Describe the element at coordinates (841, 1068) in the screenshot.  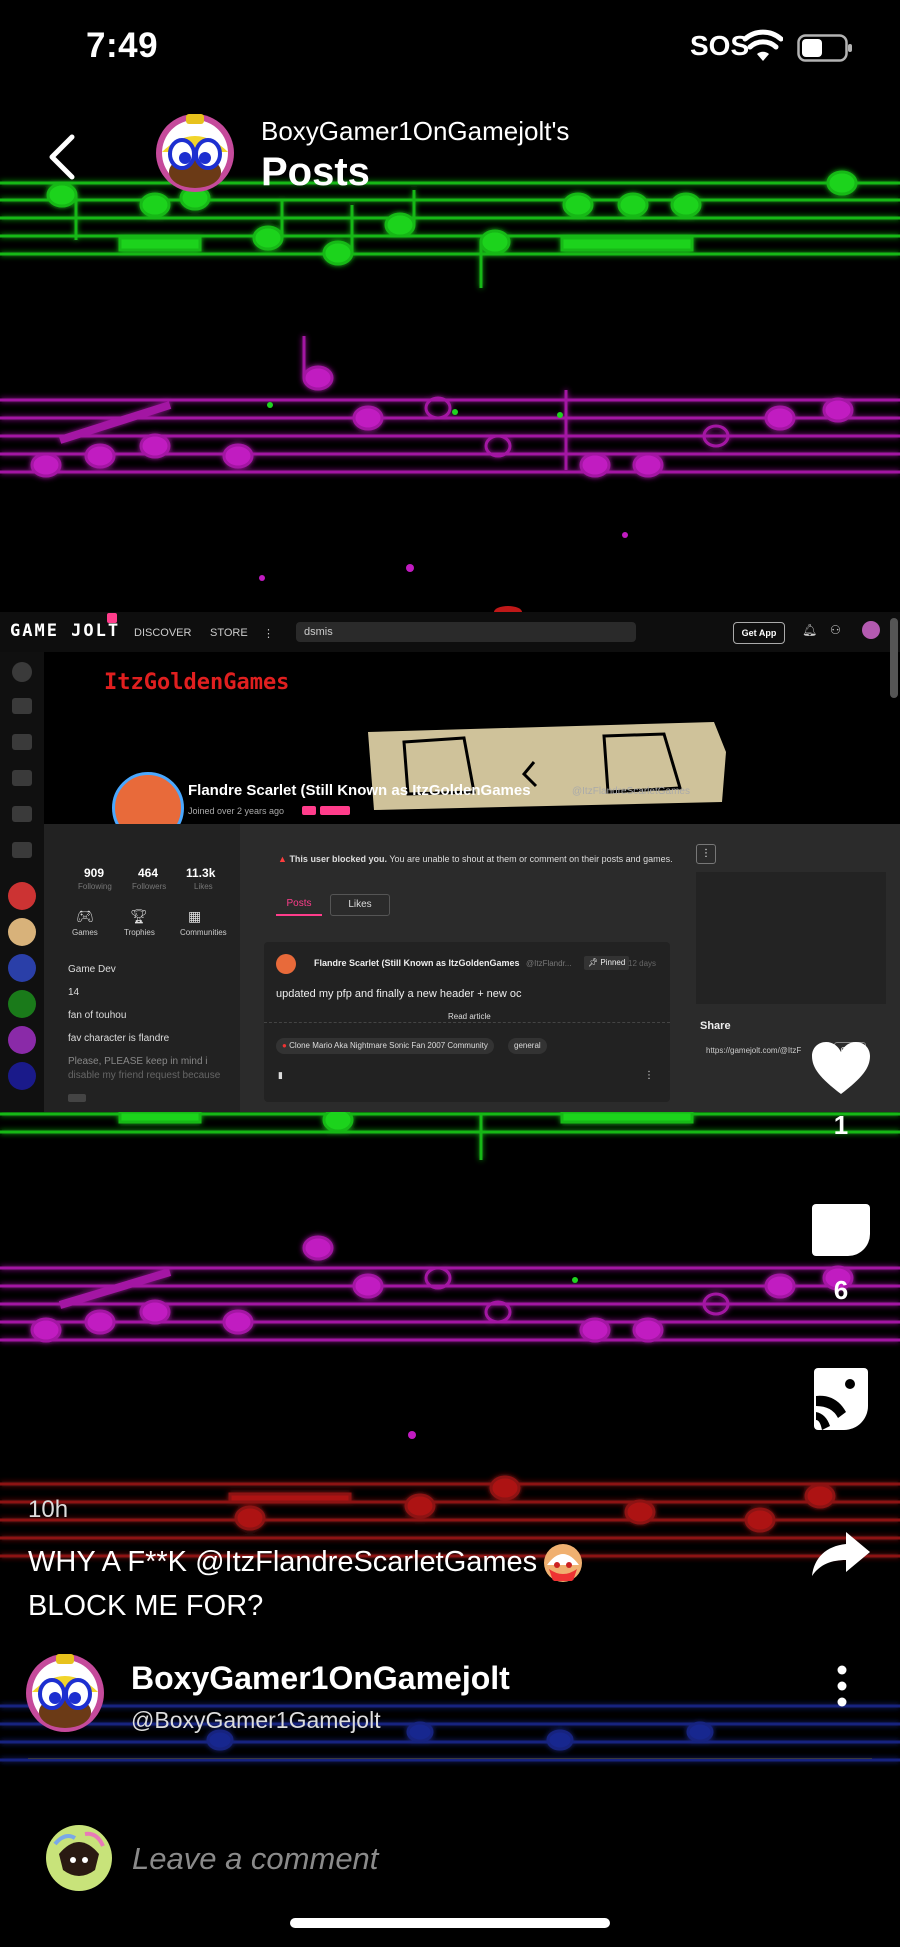
I see `heart-icon` at that location.